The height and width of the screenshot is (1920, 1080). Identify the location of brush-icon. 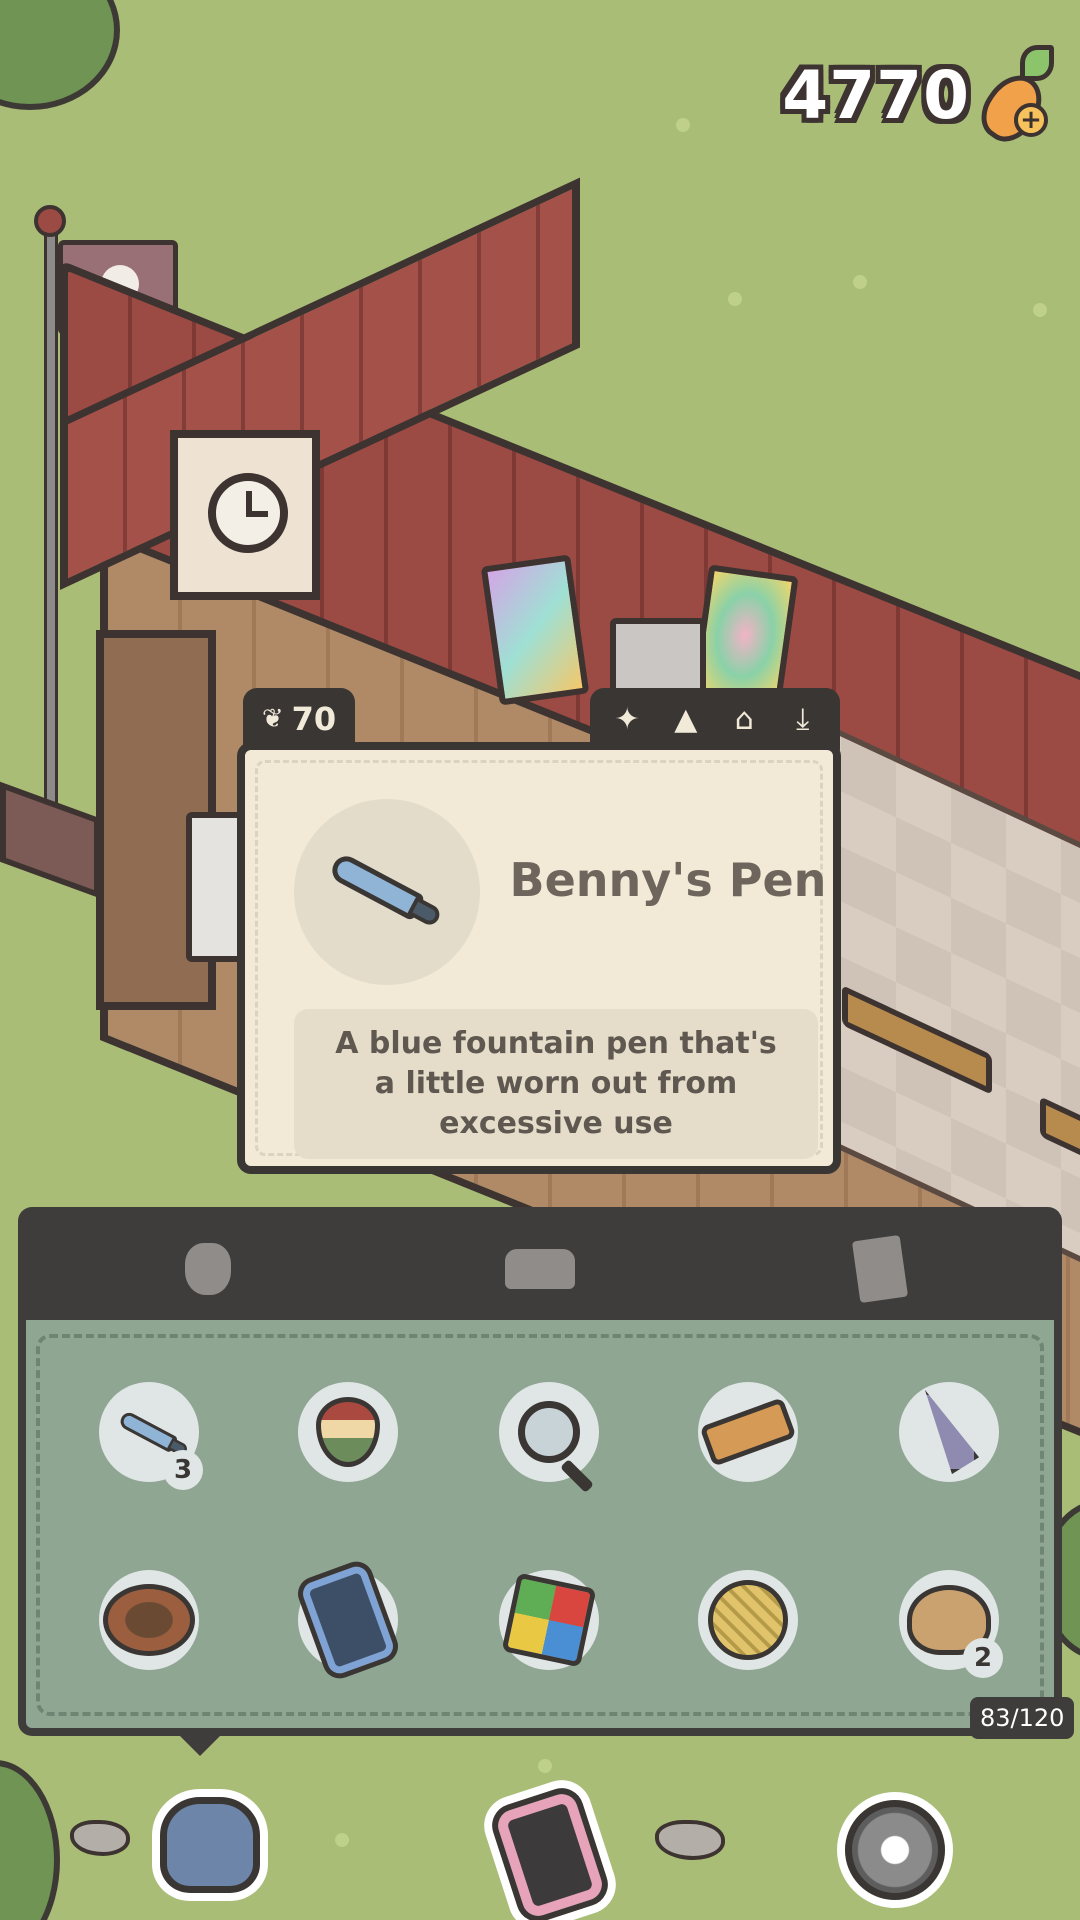
(748, 1432).